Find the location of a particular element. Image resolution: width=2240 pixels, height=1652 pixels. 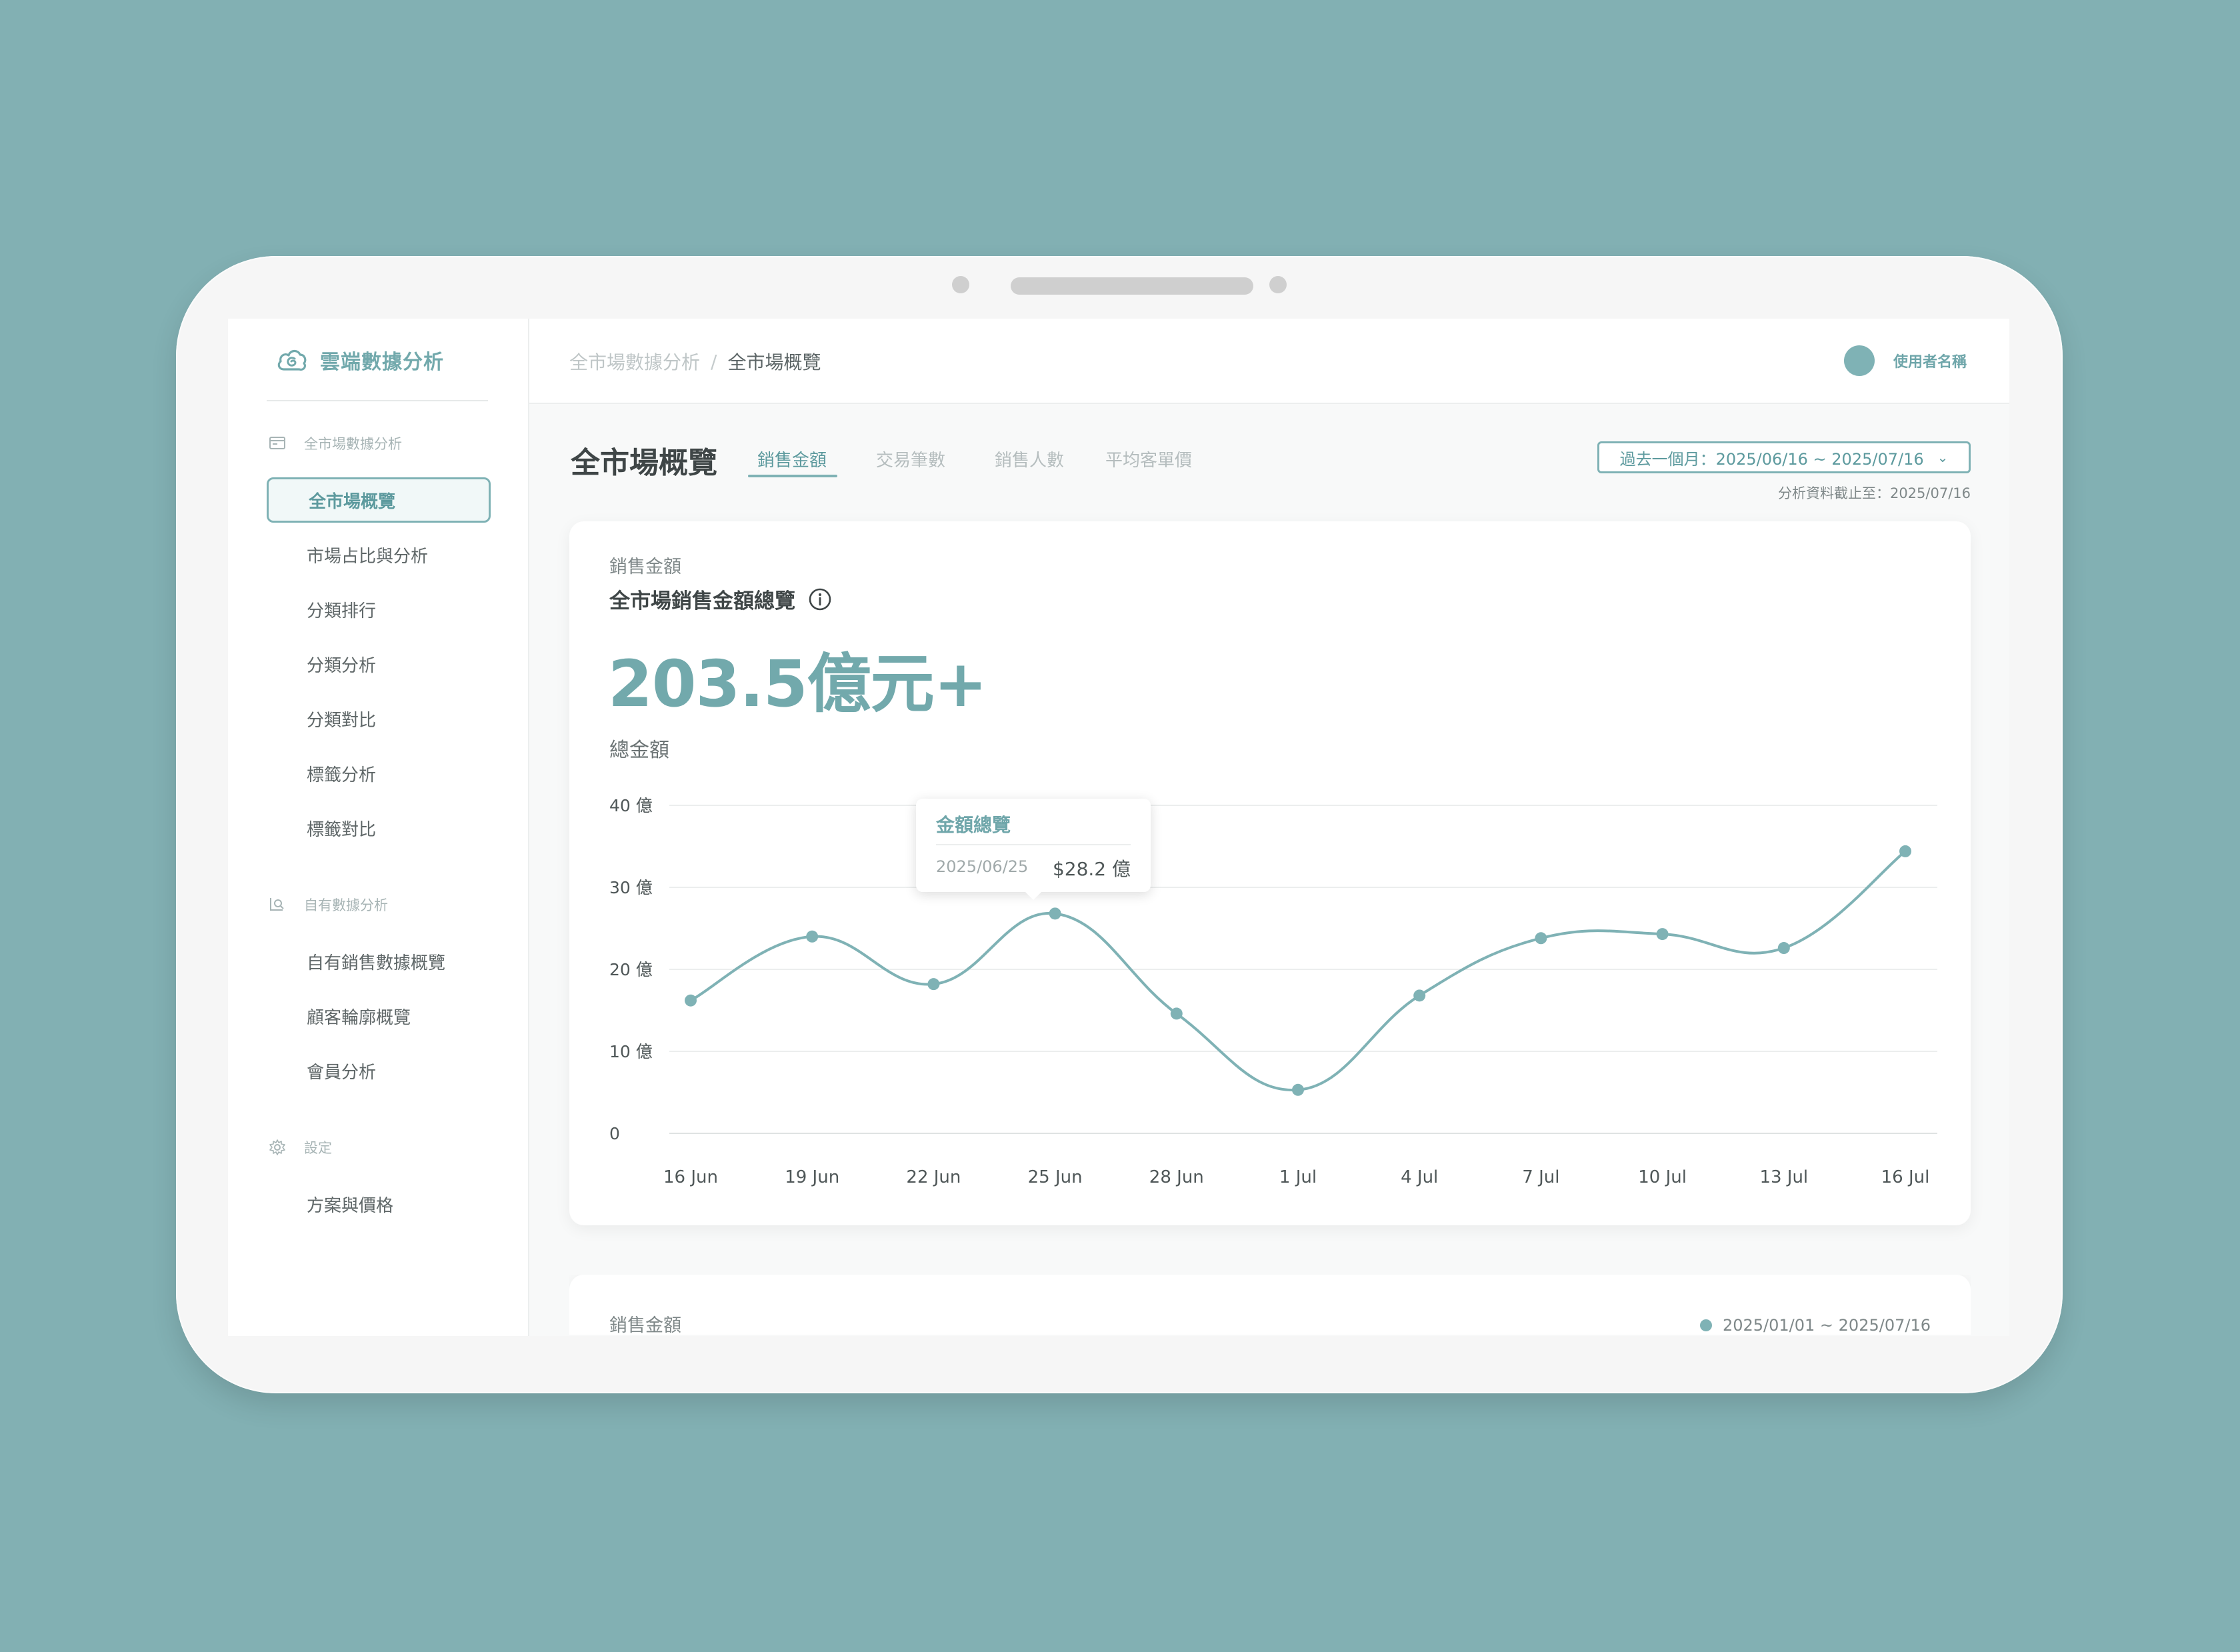

breadcrumb: 全市場數據分析 / 全市場概覽 is located at coordinates (695, 361).